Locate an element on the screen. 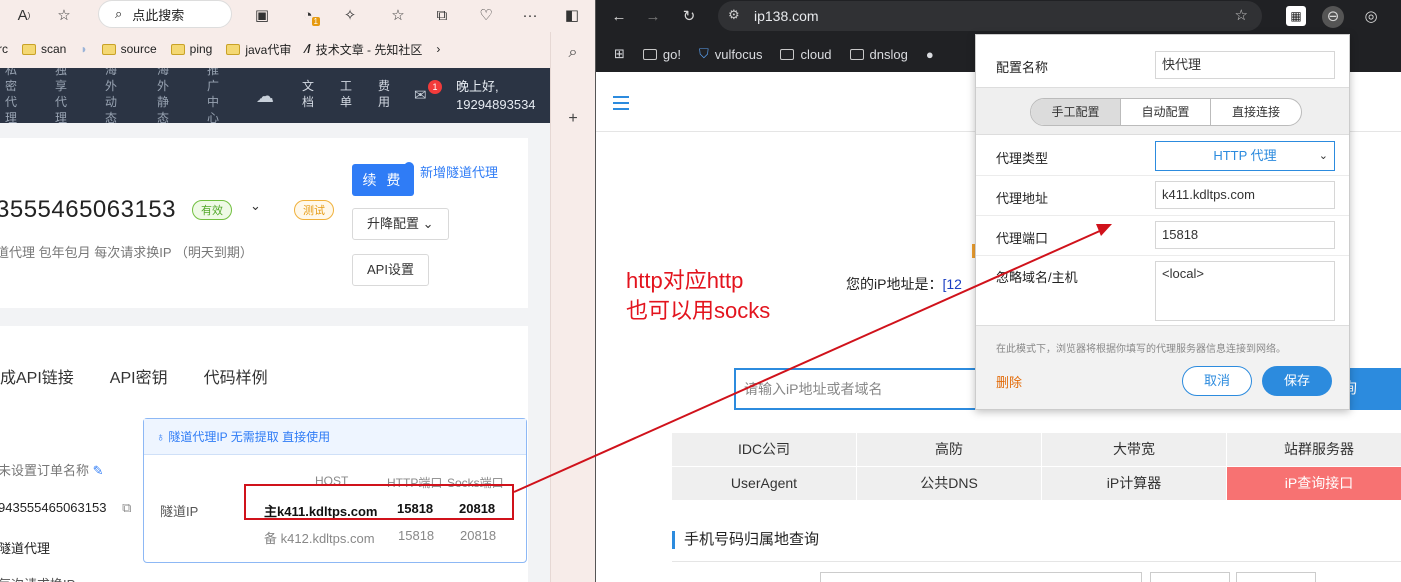  bookmark-ping: ping is located at coordinates (191, 49).